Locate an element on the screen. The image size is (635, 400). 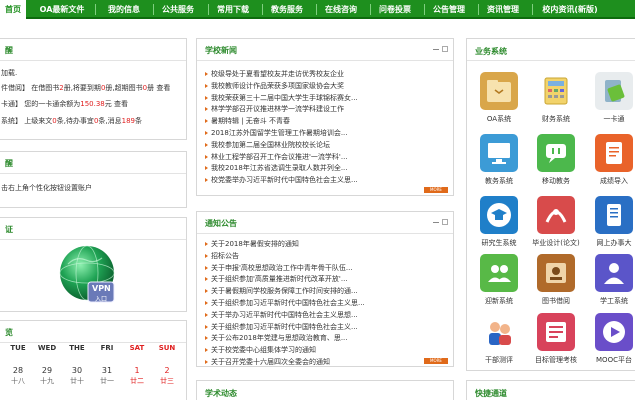
cal-header-fri: FRI is located at coordinates (107, 348).